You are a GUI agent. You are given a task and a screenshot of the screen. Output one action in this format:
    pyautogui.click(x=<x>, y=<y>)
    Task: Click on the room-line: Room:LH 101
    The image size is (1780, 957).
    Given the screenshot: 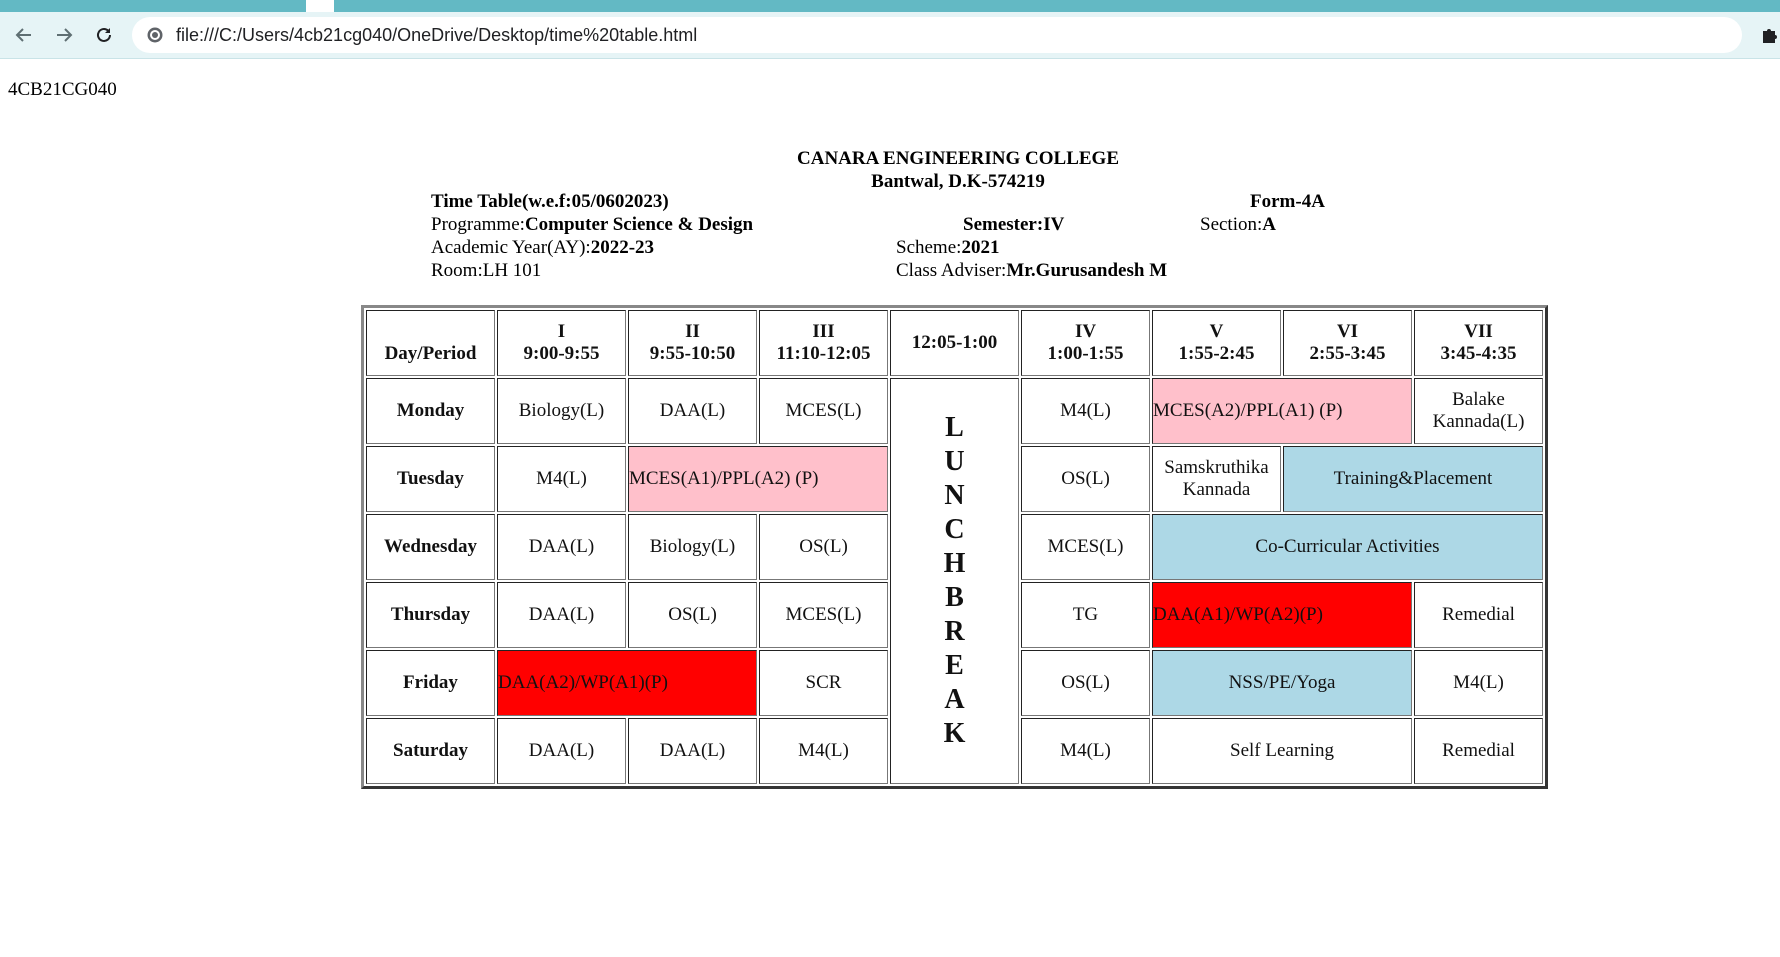 What is the action you would take?
    pyautogui.click(x=486, y=270)
    